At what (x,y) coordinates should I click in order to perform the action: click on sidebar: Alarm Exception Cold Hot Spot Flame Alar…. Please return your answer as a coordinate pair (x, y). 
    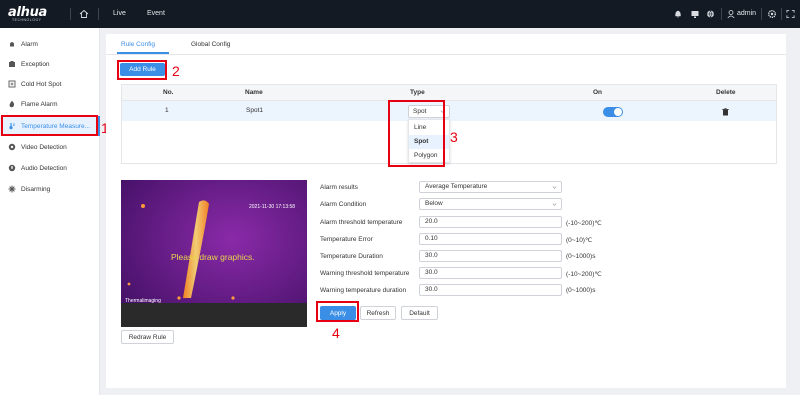
    Looking at the image, I should click on (50, 211).